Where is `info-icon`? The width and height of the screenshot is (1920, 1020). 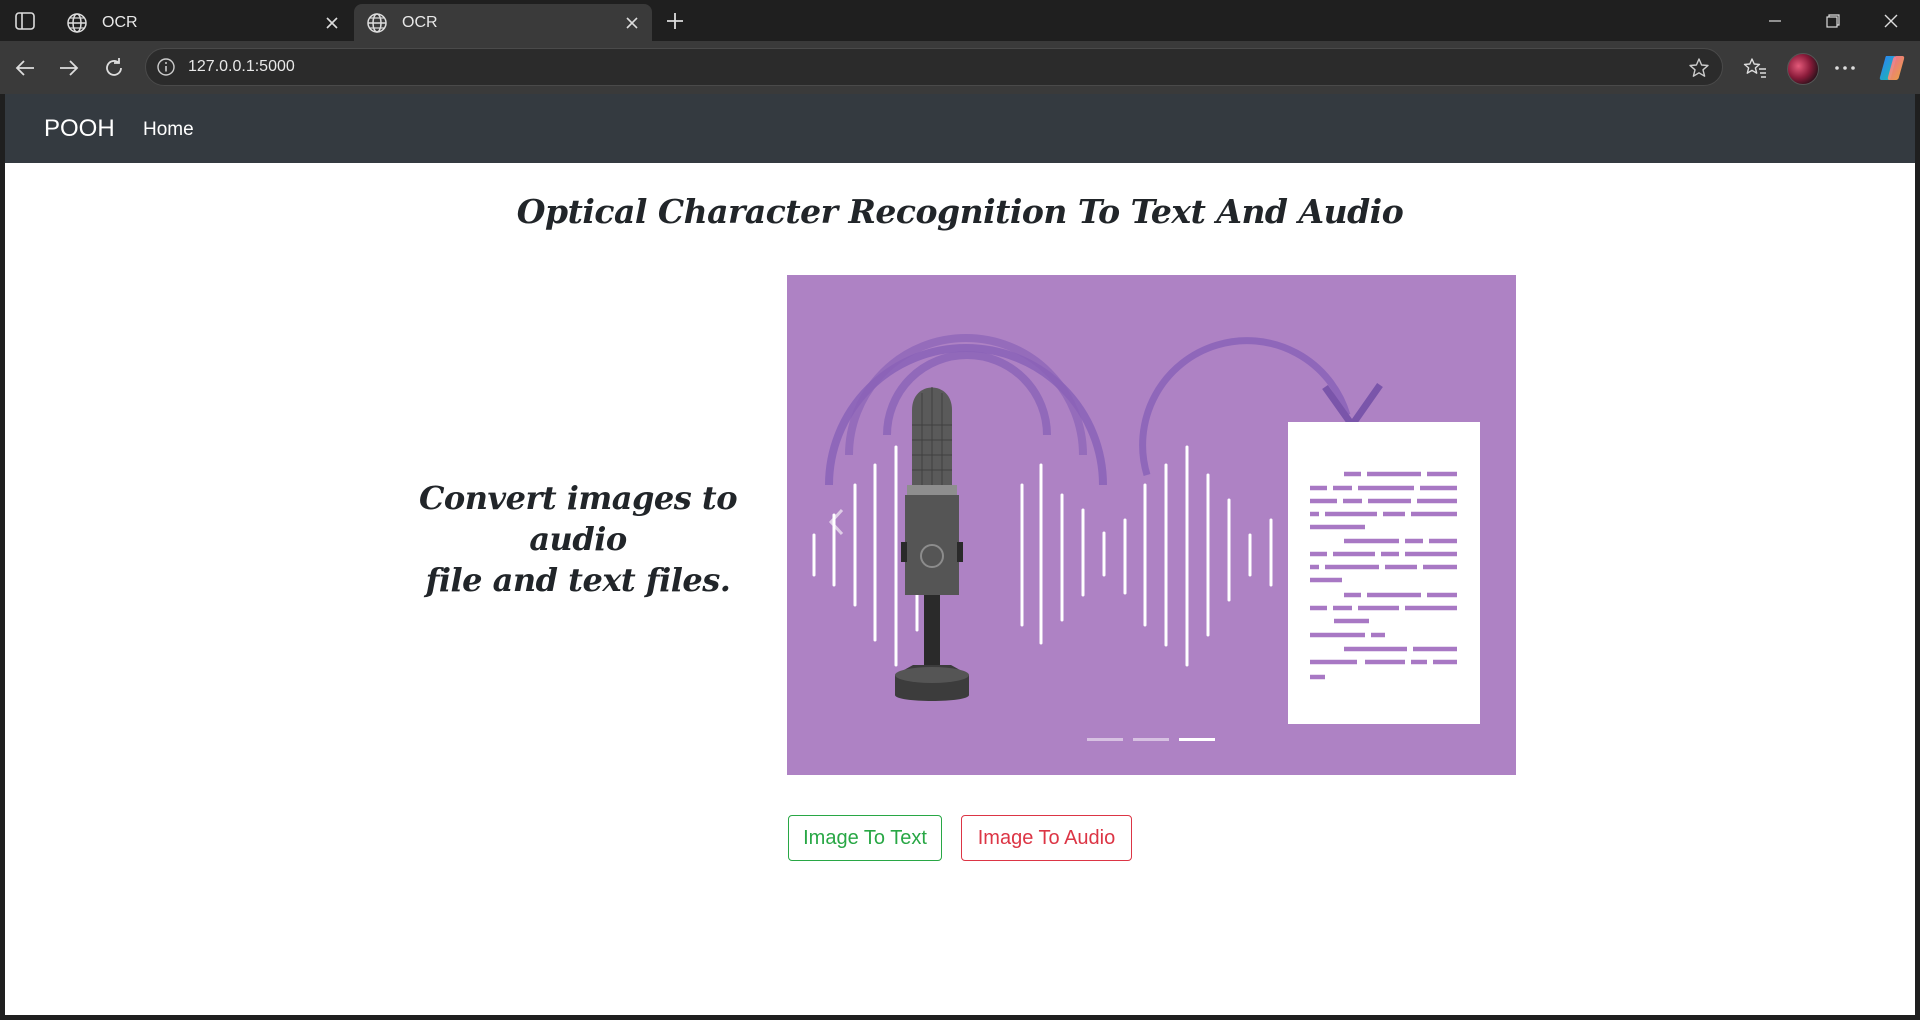
info-icon is located at coordinates (166, 67).